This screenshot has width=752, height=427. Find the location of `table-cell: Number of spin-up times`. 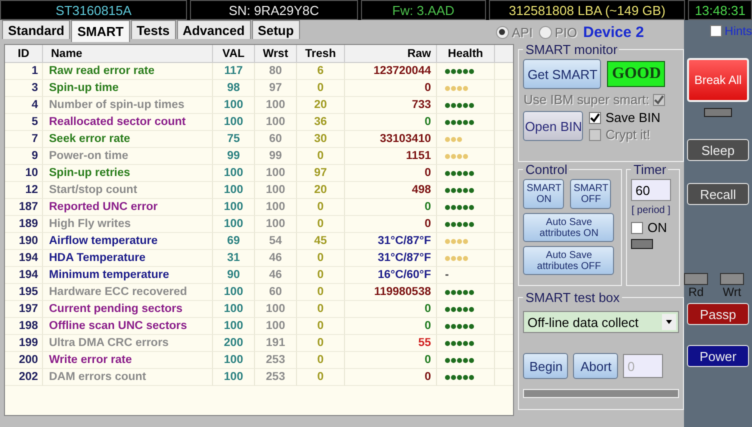

table-cell: Number of spin-up times is located at coordinates (128, 105).